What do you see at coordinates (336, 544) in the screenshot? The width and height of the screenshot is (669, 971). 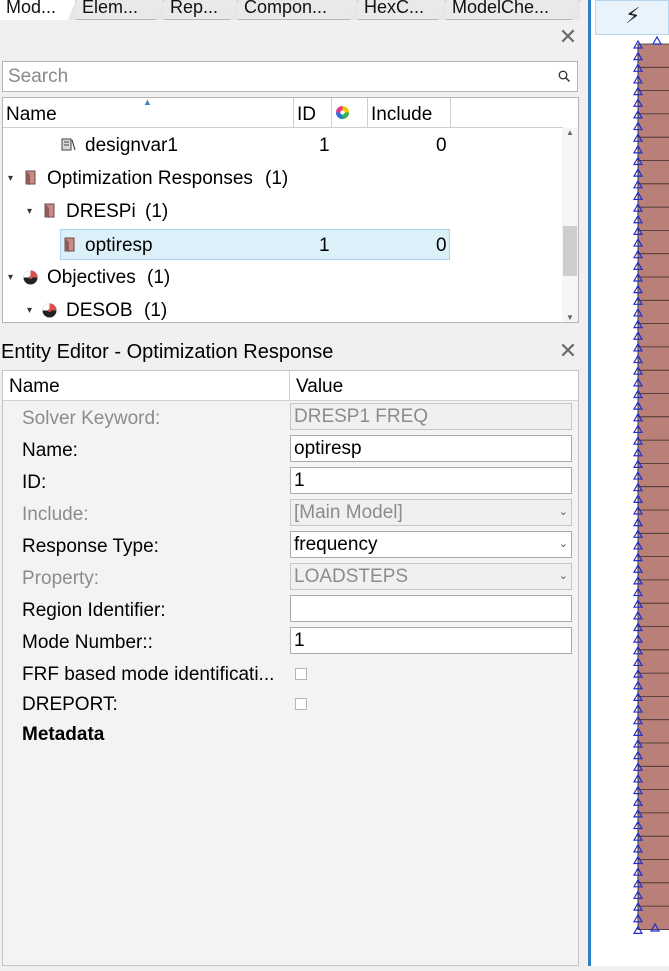 I see `response-type-value: frequency` at bounding box center [336, 544].